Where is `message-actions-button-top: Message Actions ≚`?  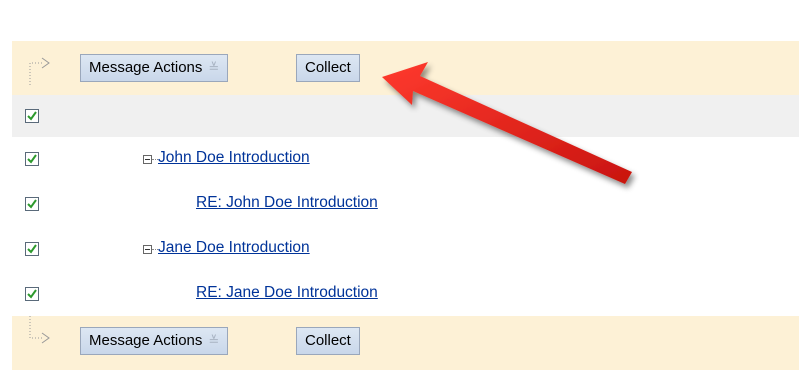
message-actions-button-top: Message Actions ≚ is located at coordinates (154, 68).